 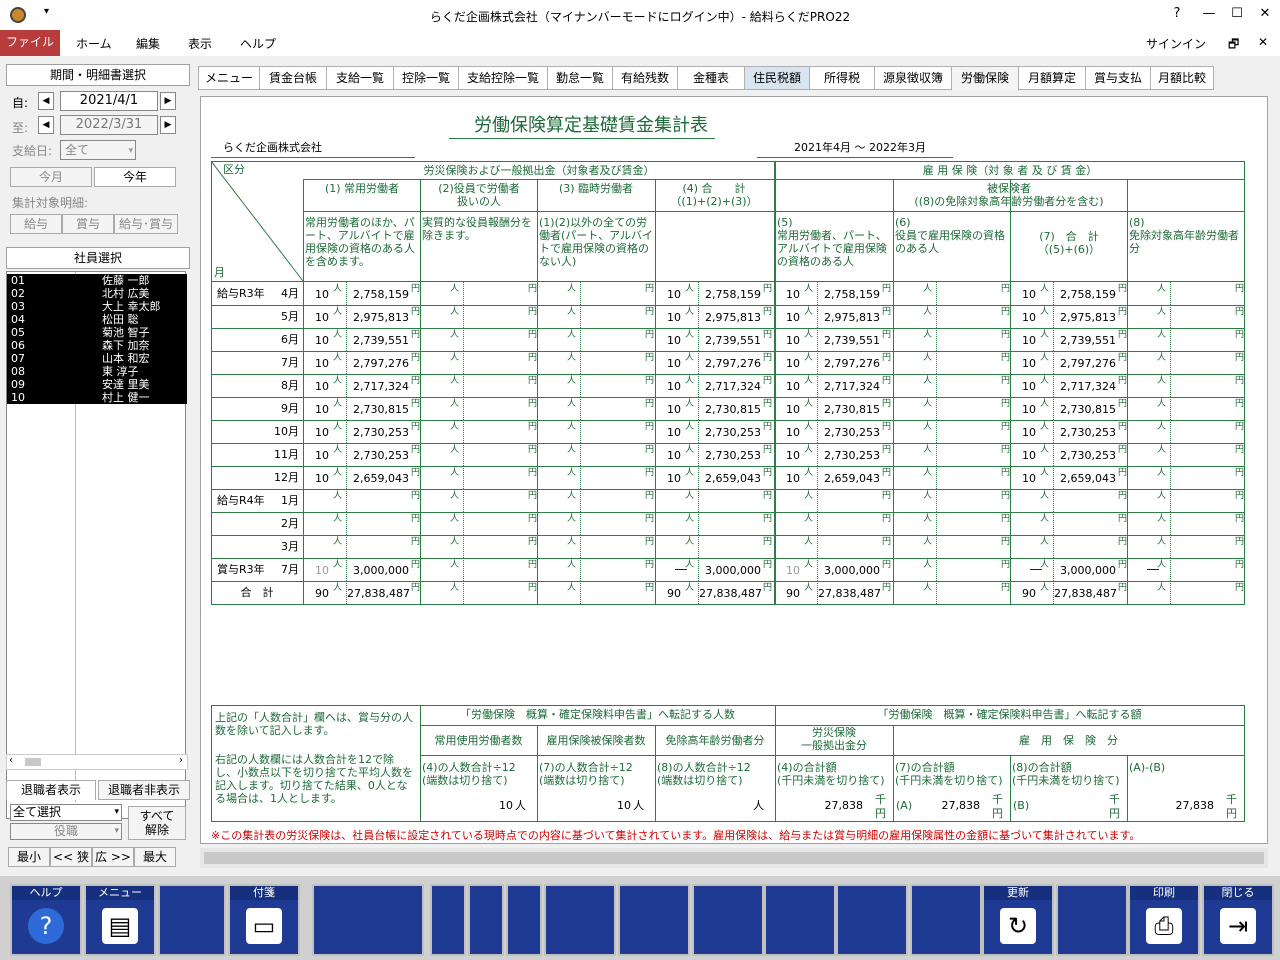 I want to click on menu-help: ヘルプ, so click(x=258, y=43).